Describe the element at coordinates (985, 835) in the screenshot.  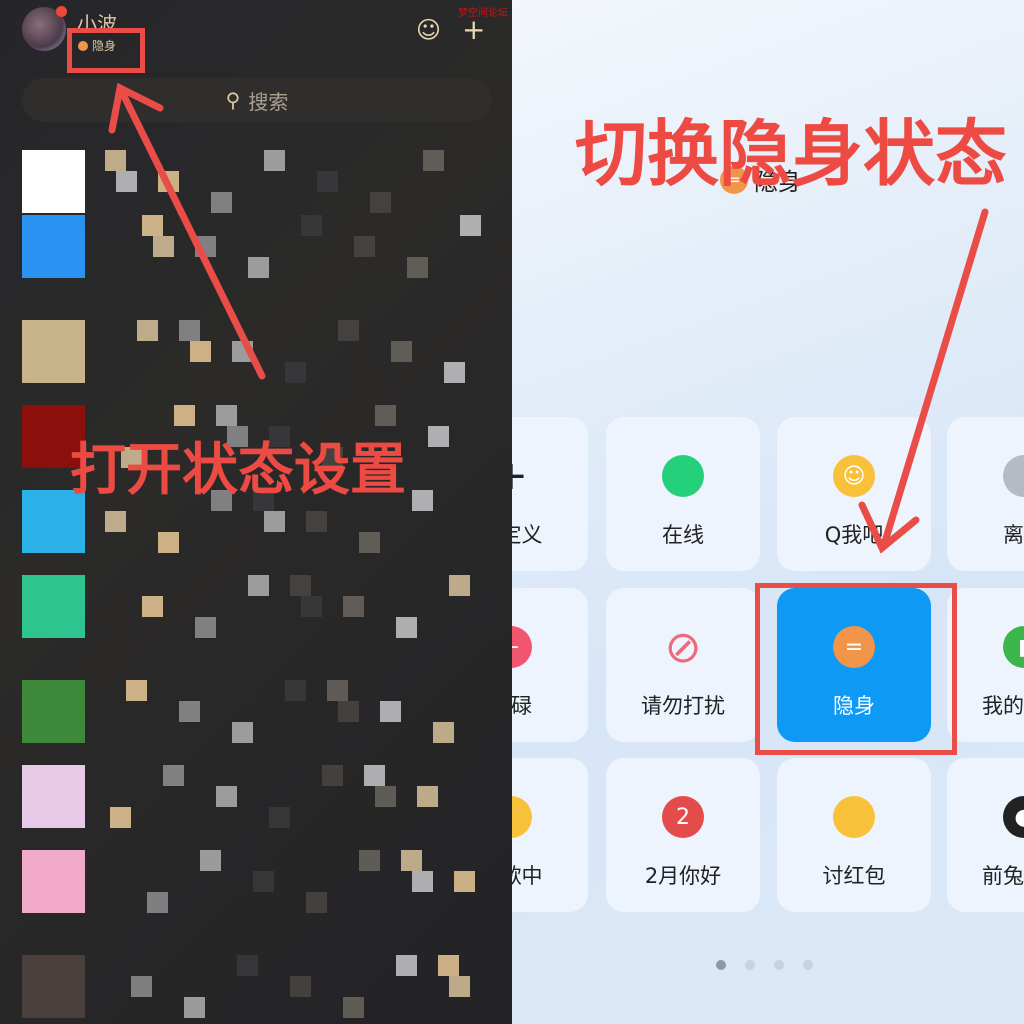
I see `status-option: ● 前兔无量` at that location.